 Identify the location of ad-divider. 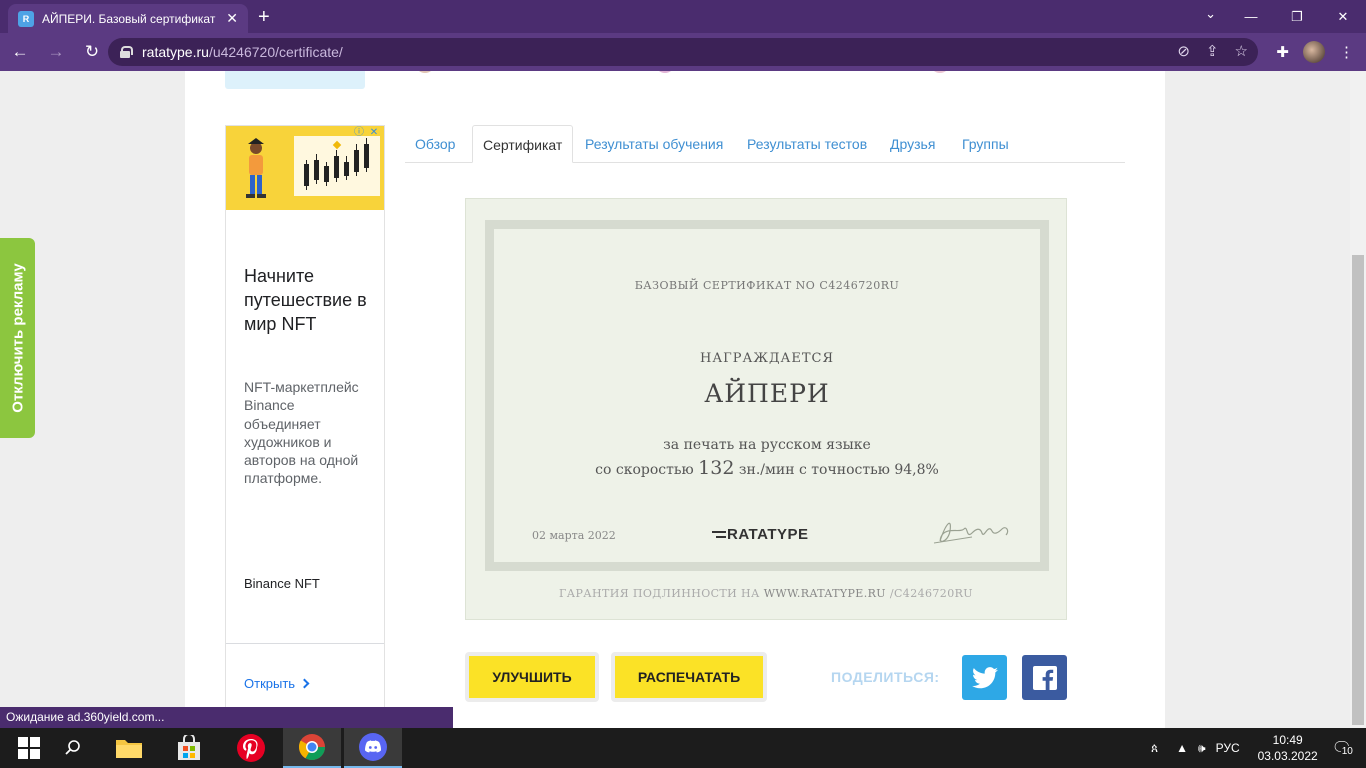
(305, 643).